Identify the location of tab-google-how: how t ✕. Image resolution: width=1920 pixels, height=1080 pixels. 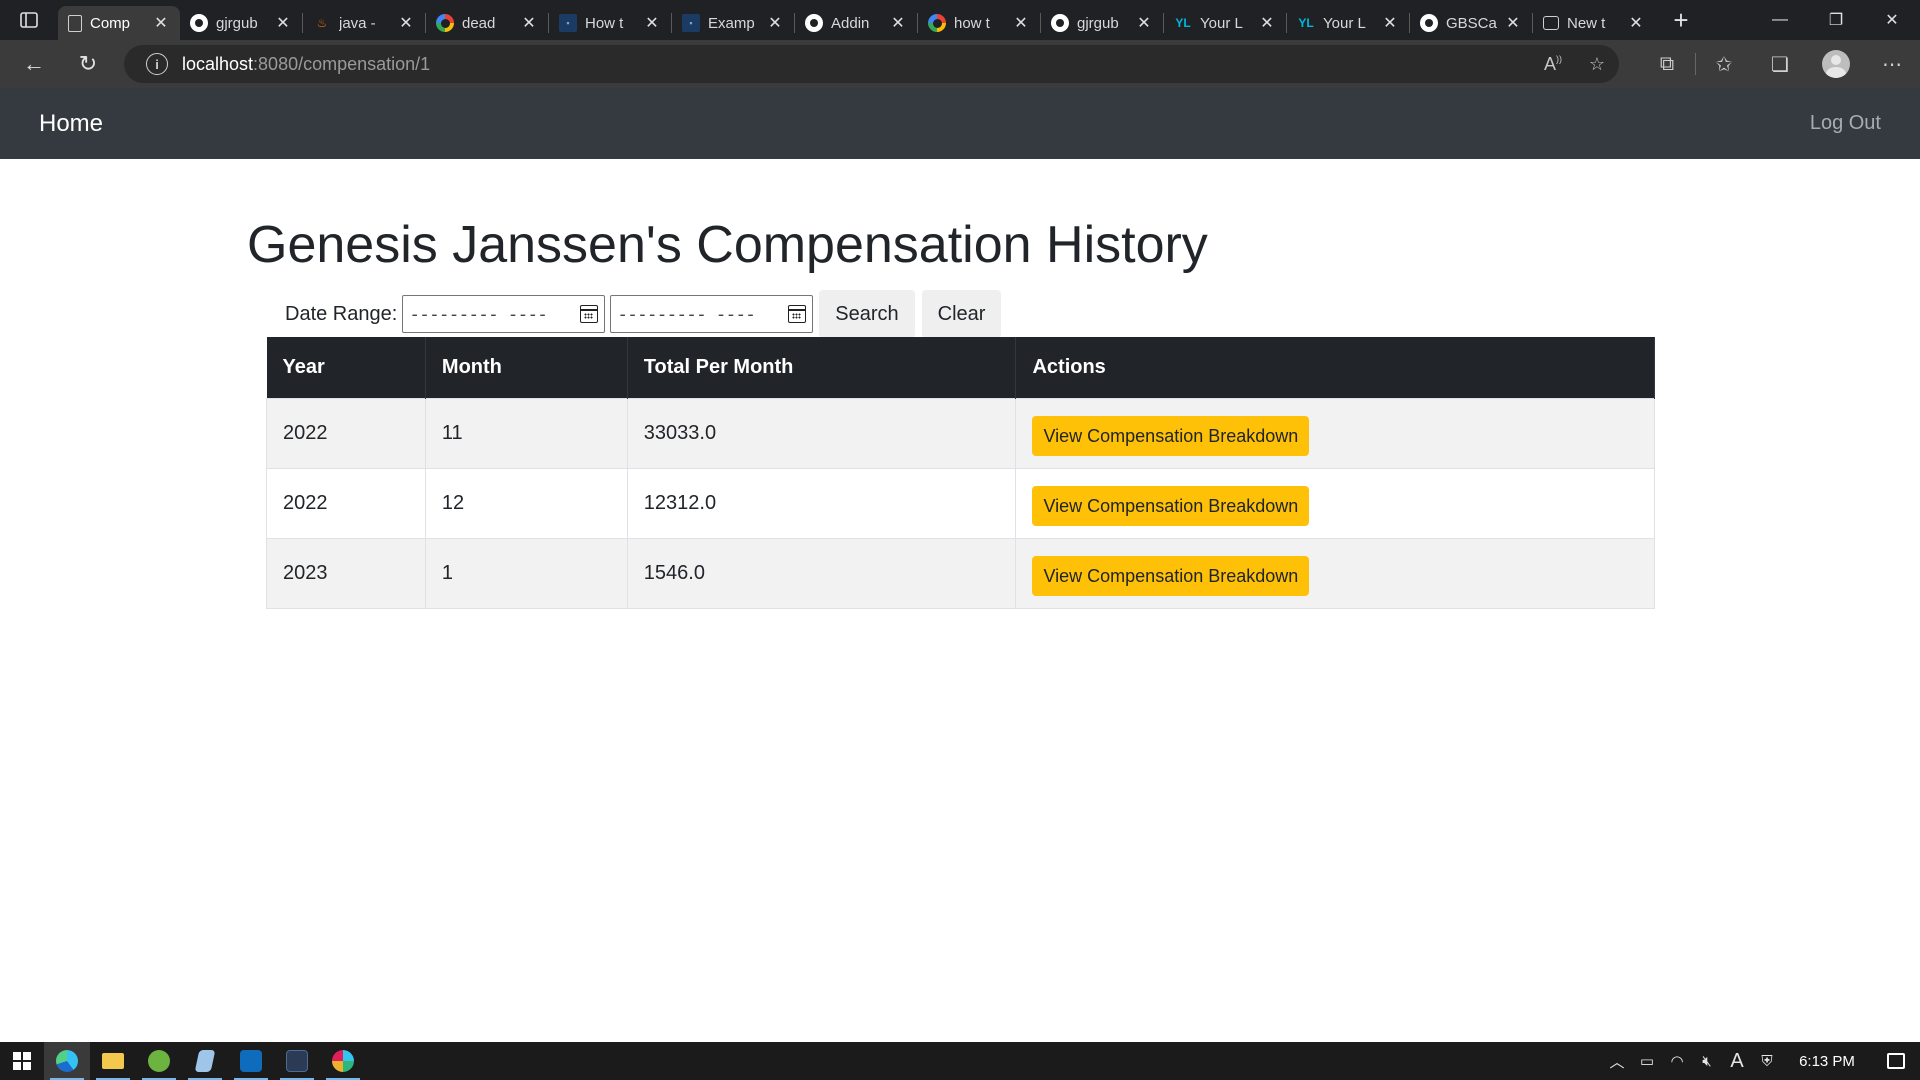
(979, 23).